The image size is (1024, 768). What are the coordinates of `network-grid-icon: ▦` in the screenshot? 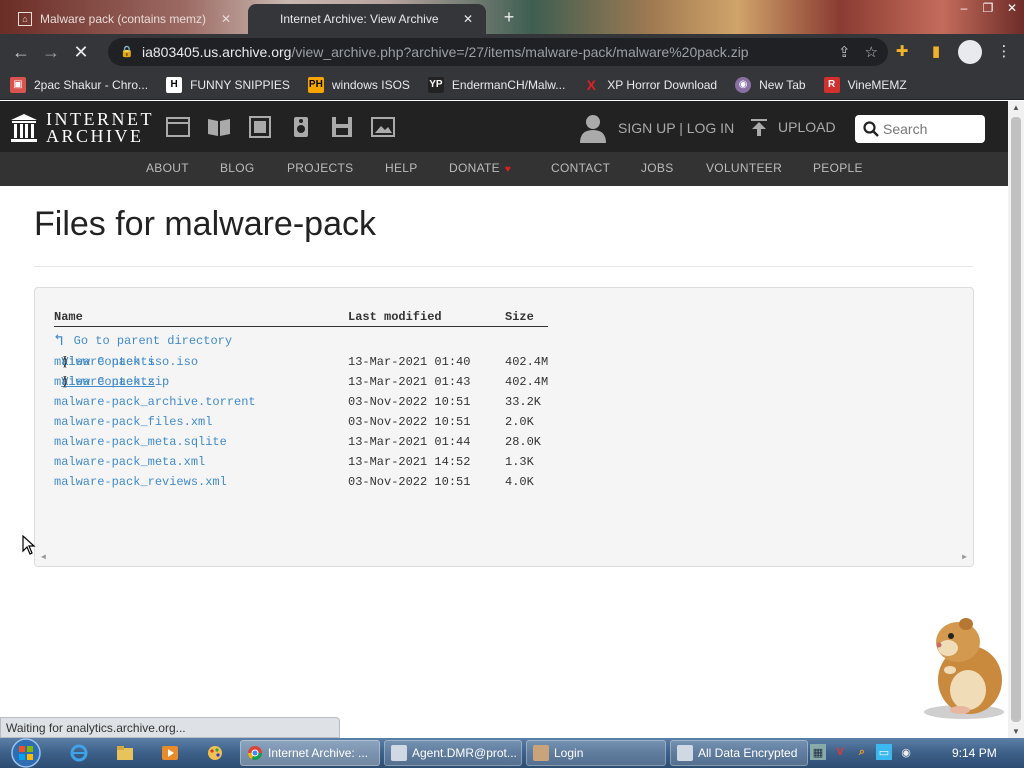 It's located at (818, 752).